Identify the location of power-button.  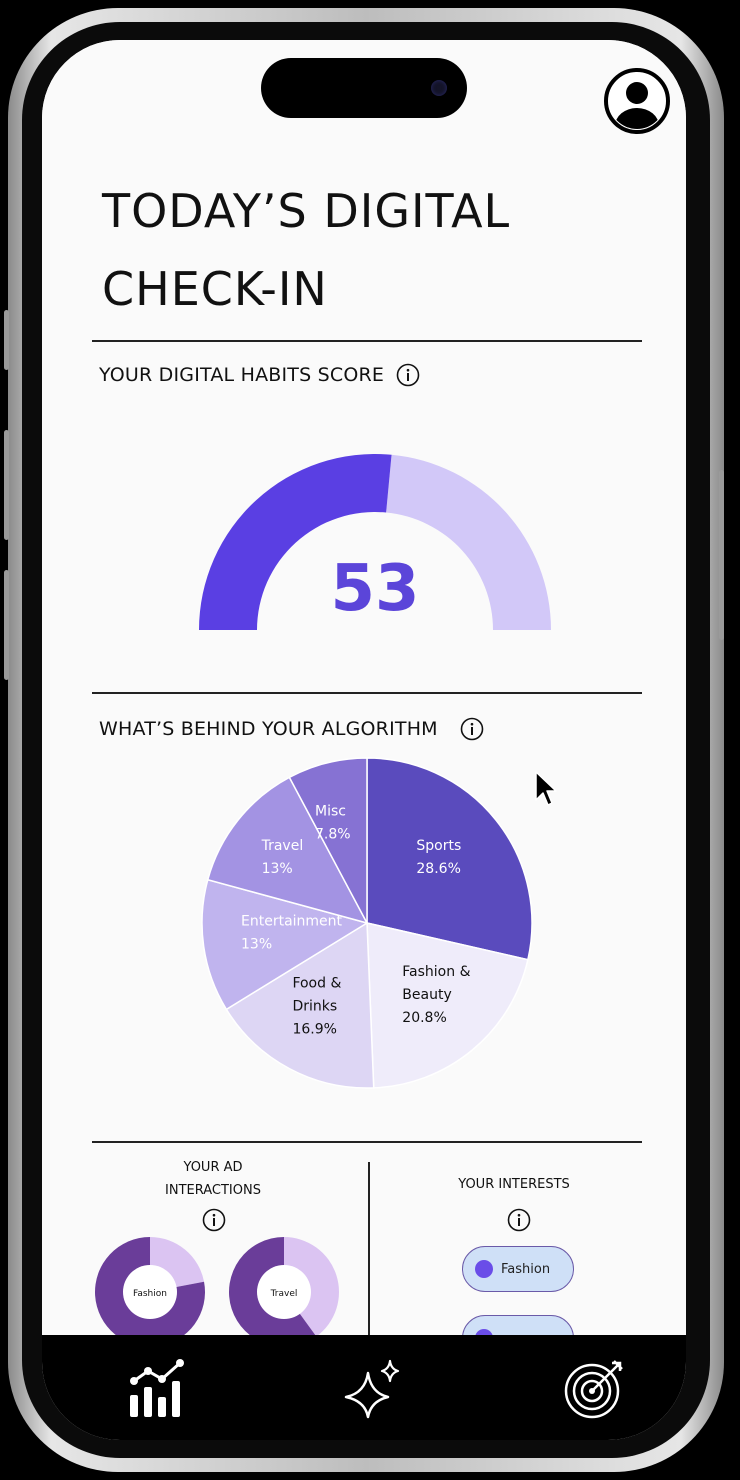
(721, 555).